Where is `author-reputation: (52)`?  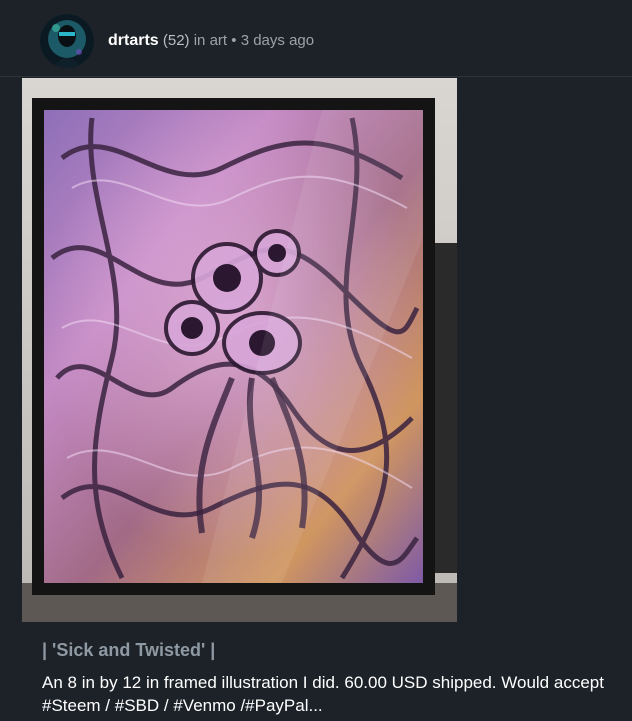 author-reputation: (52) is located at coordinates (176, 40).